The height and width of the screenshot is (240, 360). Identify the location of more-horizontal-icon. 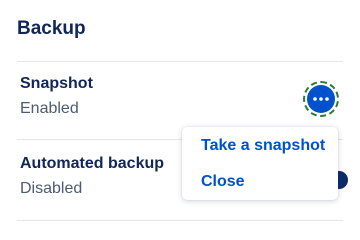
(321, 99).